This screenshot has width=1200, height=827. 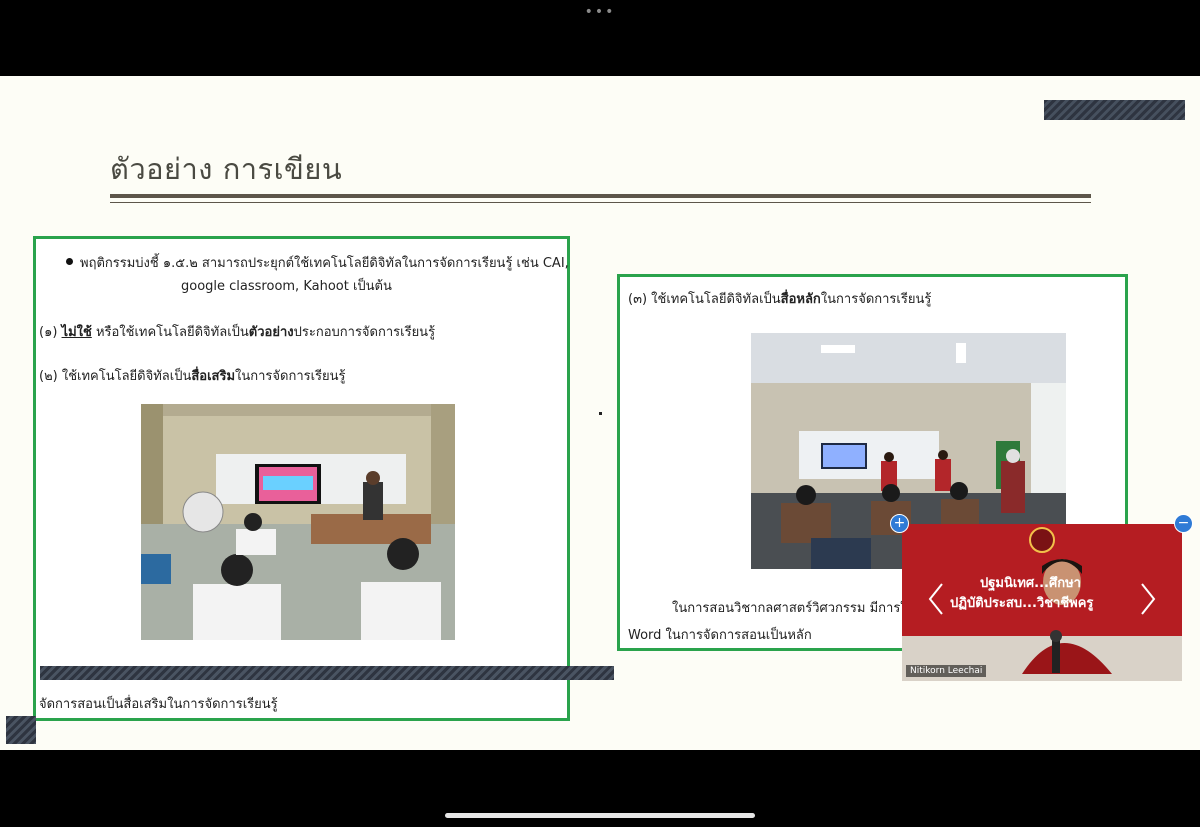 What do you see at coordinates (1022, 603) in the screenshot?
I see `banner-line-2: ปฏิบัติประสบ...วิชาชีพครู` at bounding box center [1022, 603].